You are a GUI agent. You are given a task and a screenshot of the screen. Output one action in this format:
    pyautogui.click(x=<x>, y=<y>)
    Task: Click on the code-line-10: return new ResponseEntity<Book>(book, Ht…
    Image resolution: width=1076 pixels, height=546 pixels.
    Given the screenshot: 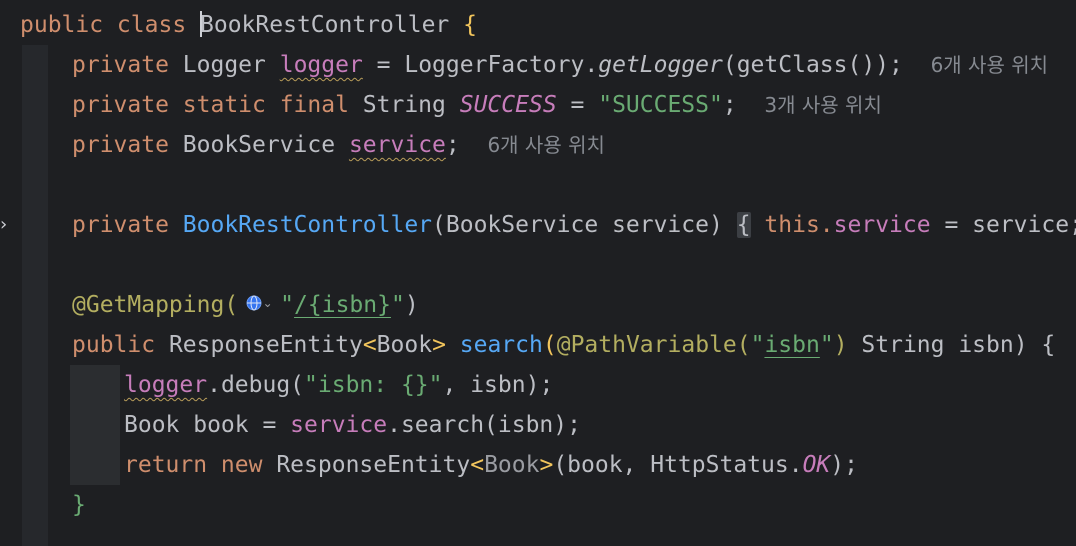 What is the action you would take?
    pyautogui.click(x=491, y=465)
    